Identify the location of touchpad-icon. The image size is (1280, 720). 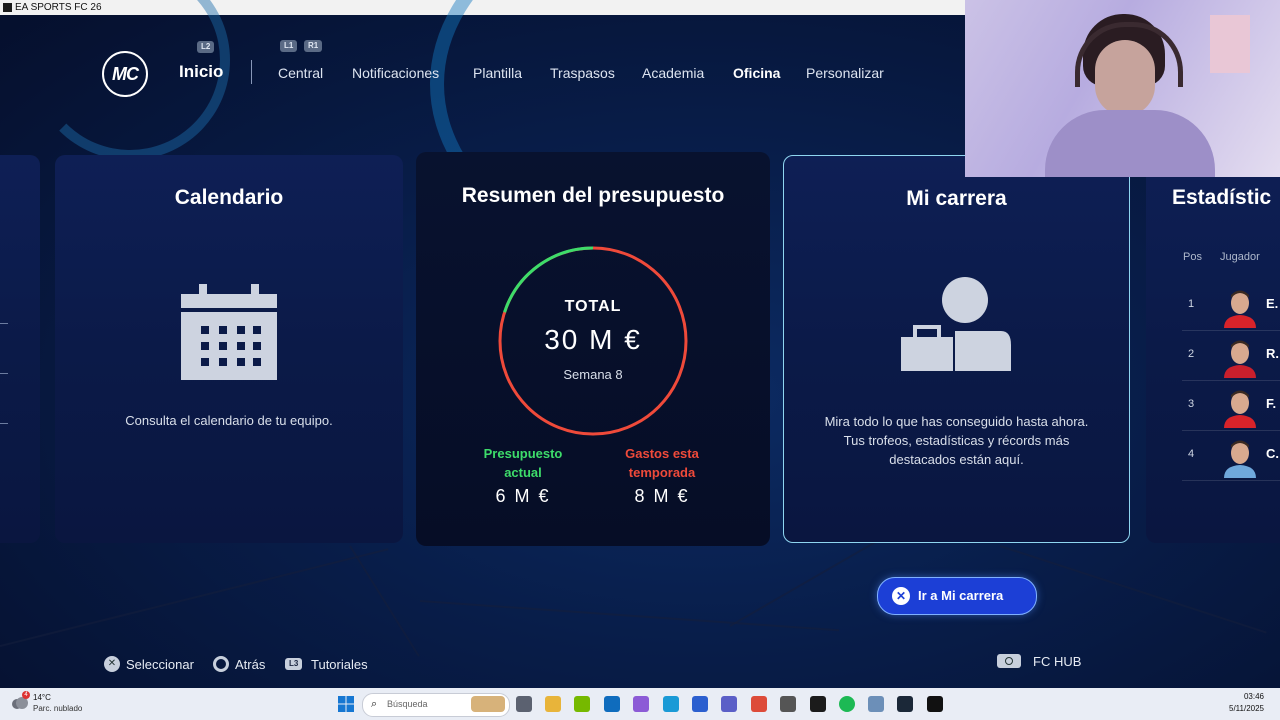
(1009, 661).